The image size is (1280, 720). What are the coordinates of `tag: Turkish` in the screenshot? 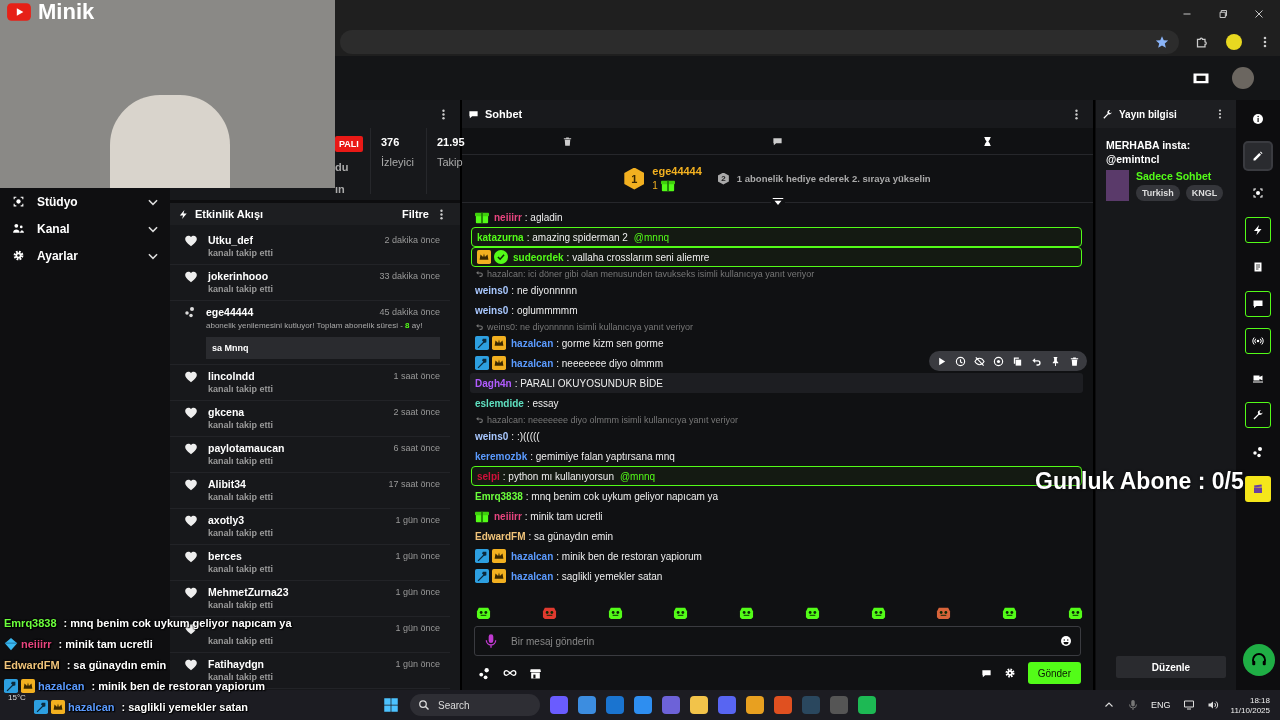 It's located at (1158, 193).